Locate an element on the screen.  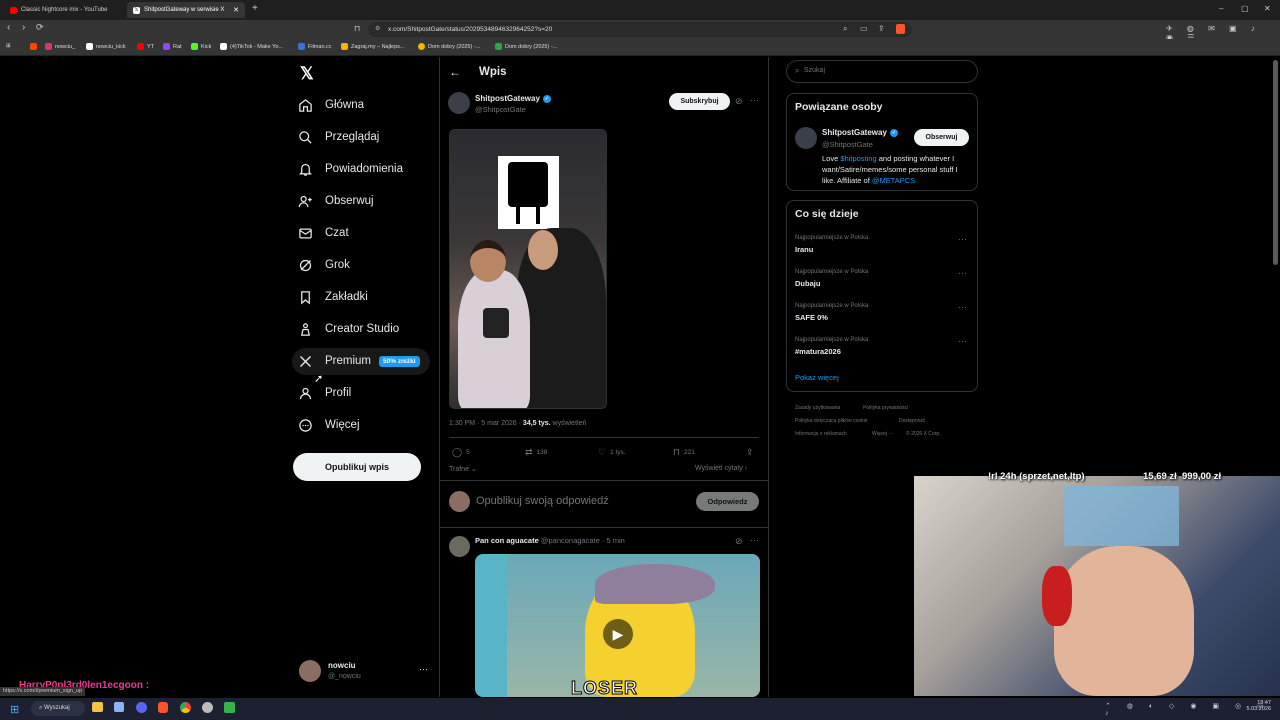
author-avatar is located at coordinates (459, 103).